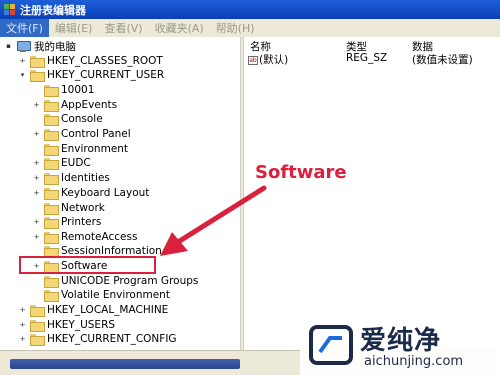  I want to click on watermark-logo-icon, so click(331, 345).